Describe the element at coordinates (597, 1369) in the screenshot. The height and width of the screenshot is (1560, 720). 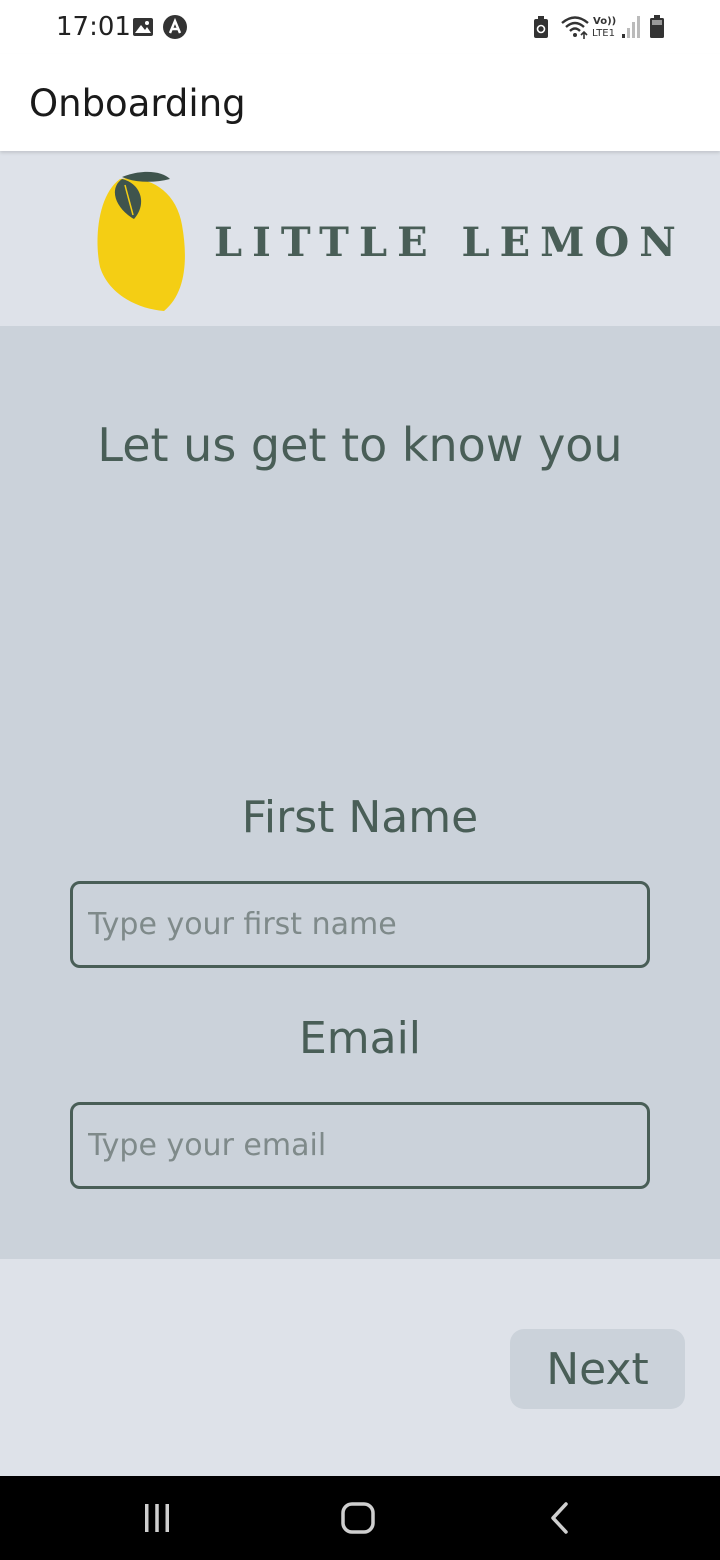
I see `next-button: Next` at that location.